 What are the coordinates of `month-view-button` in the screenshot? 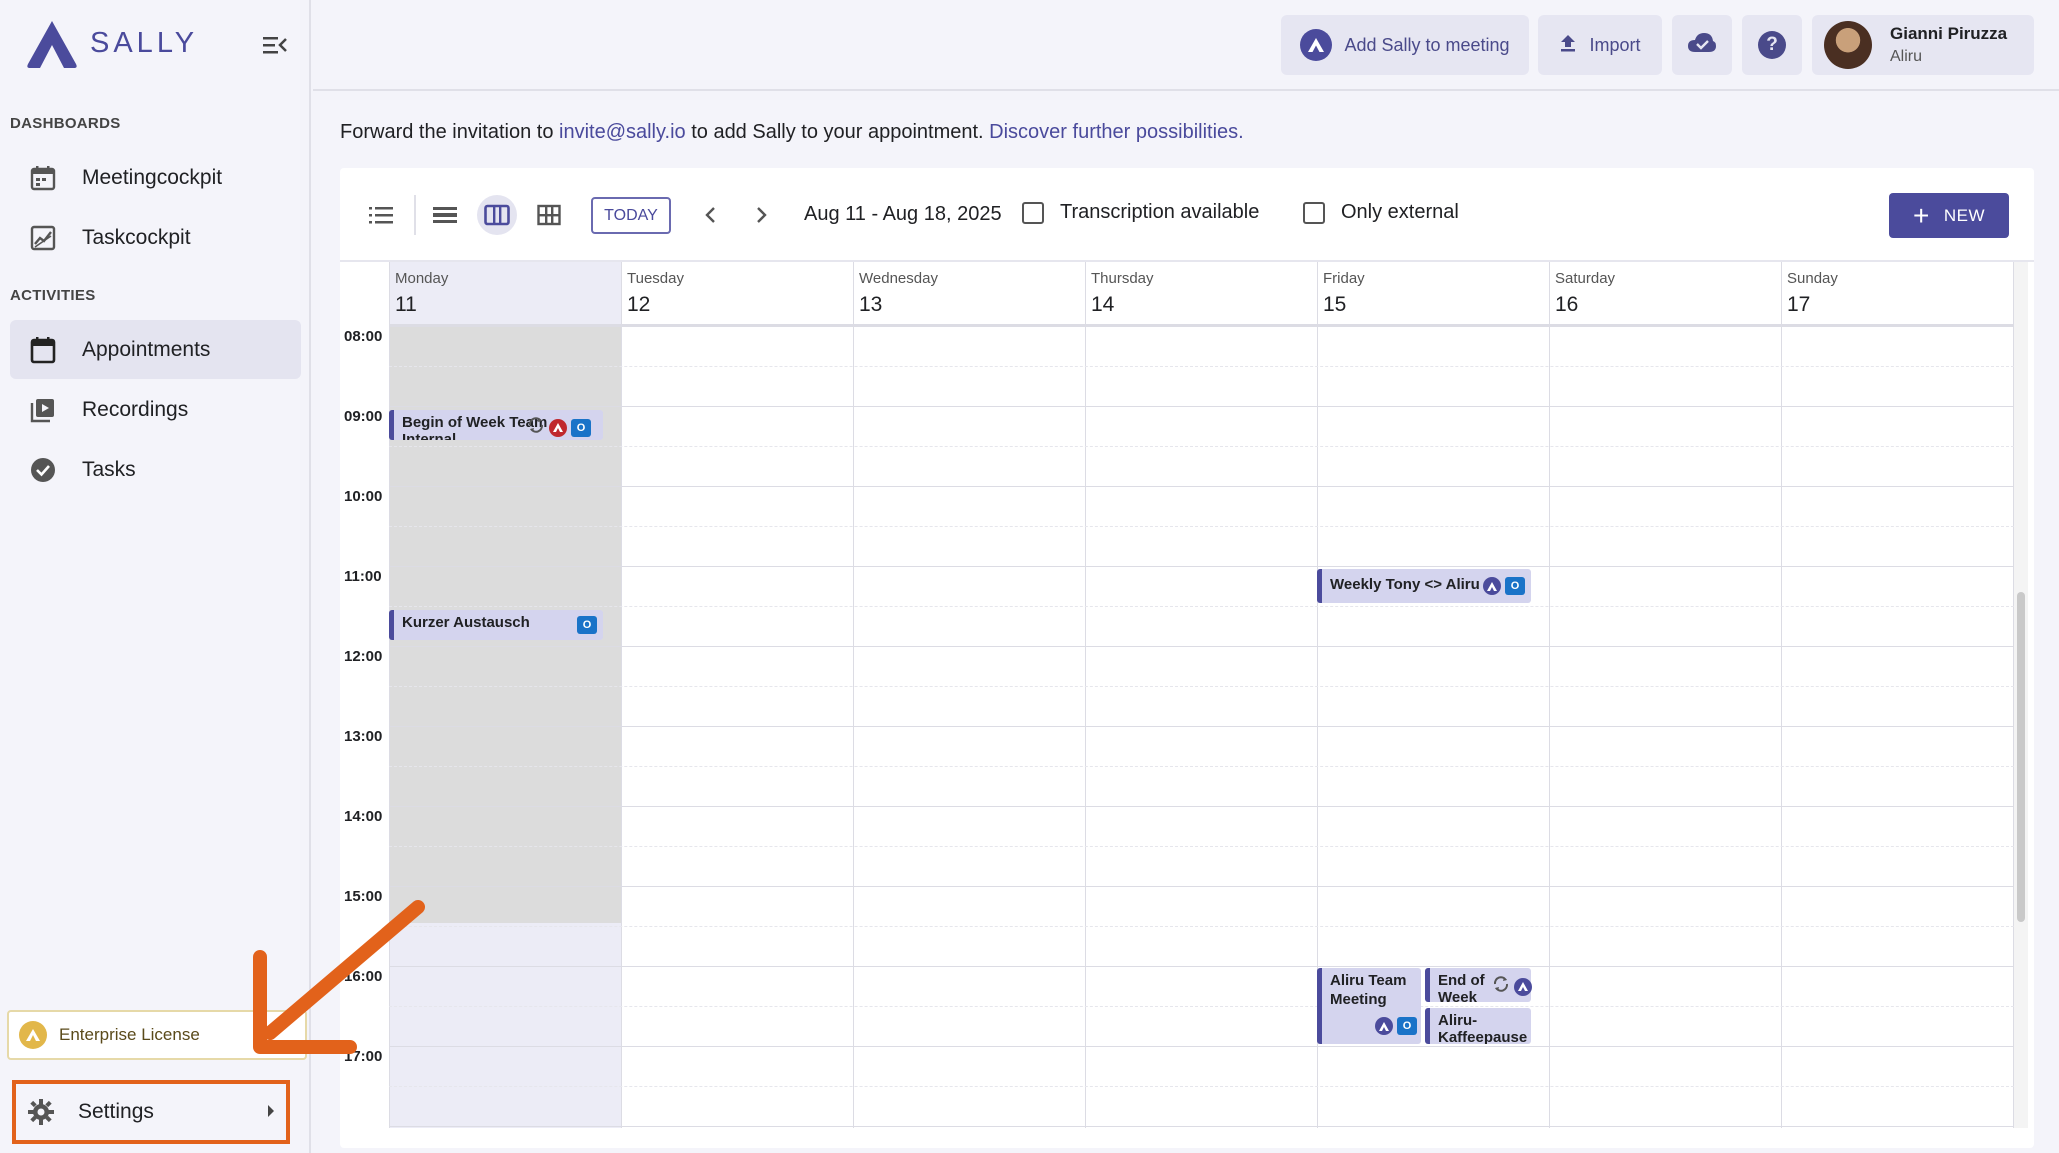 It's located at (549, 215).